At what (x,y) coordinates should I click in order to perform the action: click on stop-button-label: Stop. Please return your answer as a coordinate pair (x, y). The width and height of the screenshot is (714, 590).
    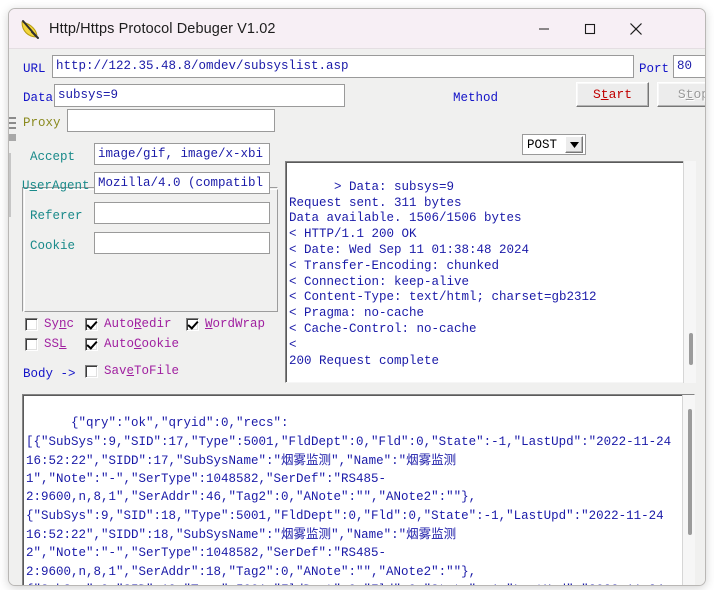
    Looking at the image, I should click on (691, 94).